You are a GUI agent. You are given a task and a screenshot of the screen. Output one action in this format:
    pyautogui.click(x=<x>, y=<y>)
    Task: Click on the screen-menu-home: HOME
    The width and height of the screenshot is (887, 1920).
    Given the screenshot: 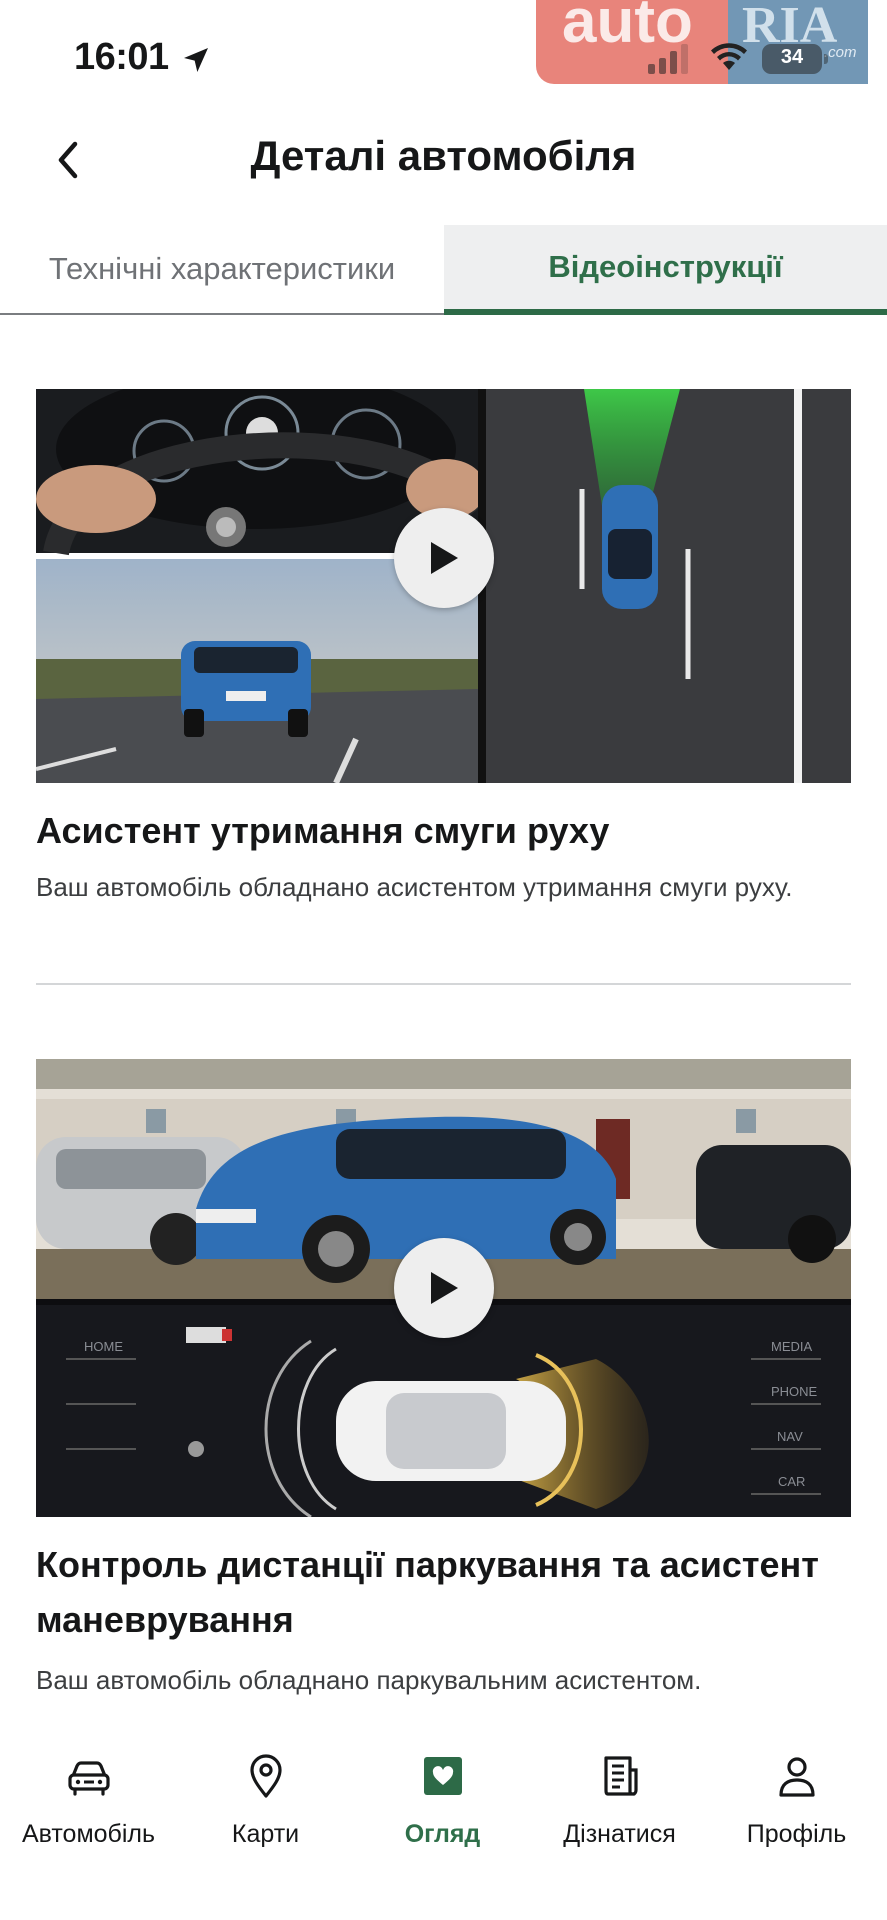 What is the action you would take?
    pyautogui.click(x=103, y=1346)
    